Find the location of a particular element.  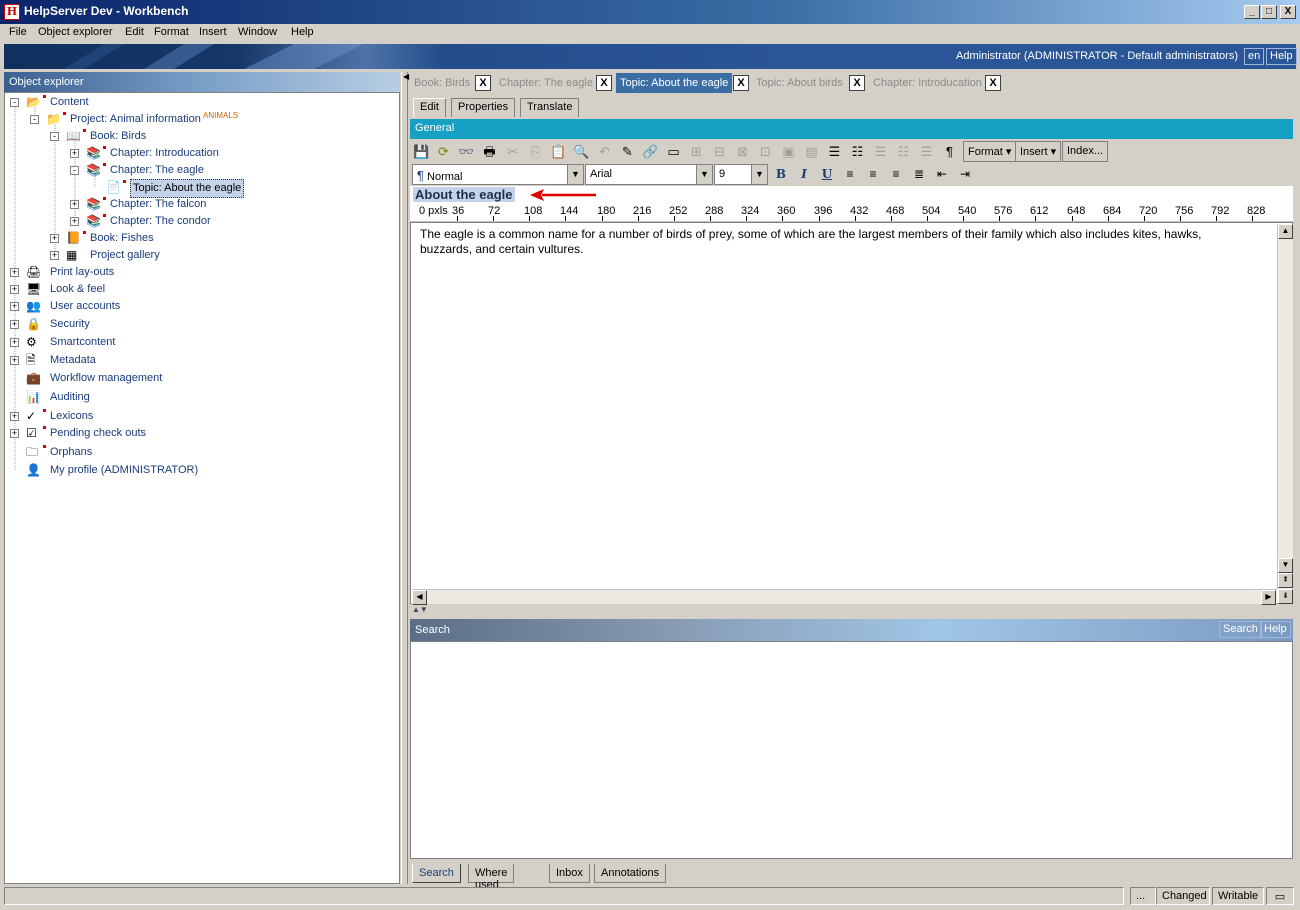

cut-icon: ✂ is located at coordinates (512, 151).